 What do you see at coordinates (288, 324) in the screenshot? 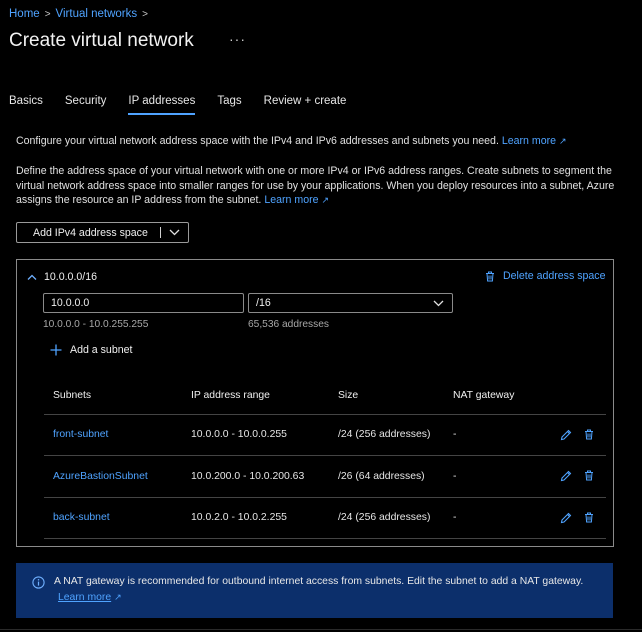
I see `address-count-text: 65,536 addresses` at bounding box center [288, 324].